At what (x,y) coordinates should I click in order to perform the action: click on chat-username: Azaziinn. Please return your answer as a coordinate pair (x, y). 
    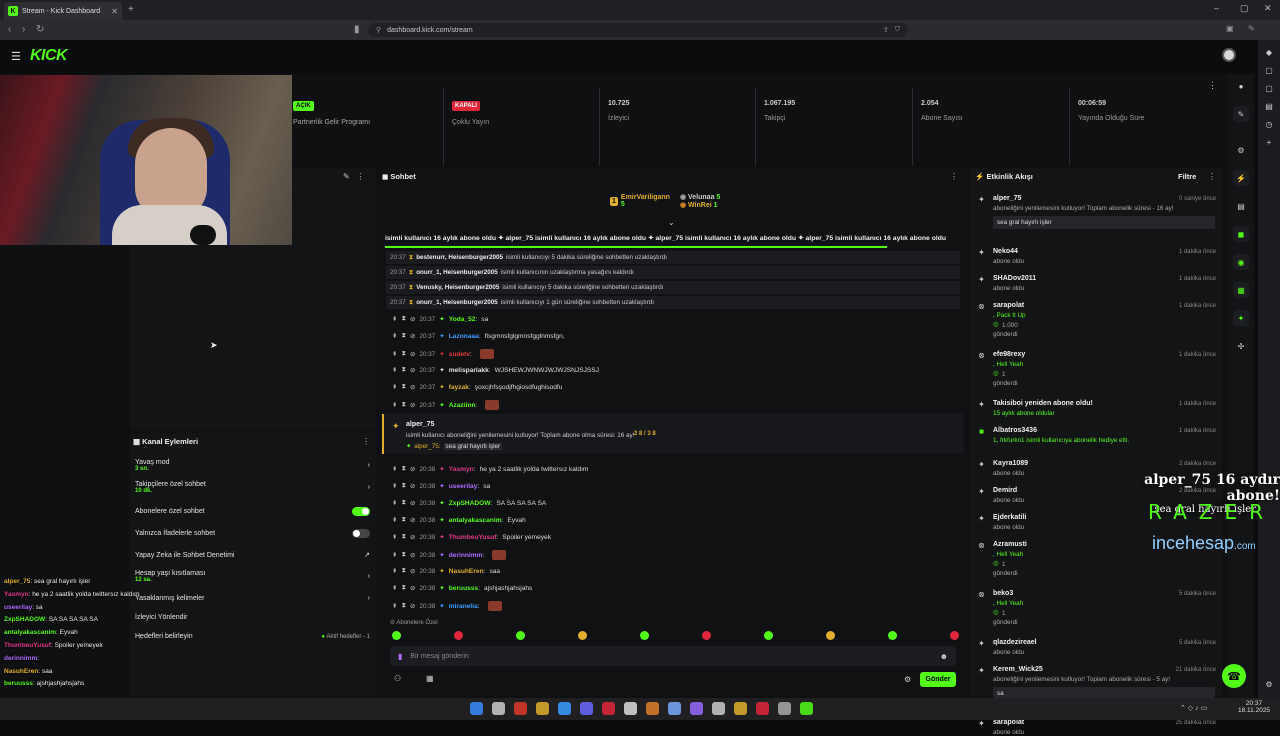
    Looking at the image, I should click on (462, 405).